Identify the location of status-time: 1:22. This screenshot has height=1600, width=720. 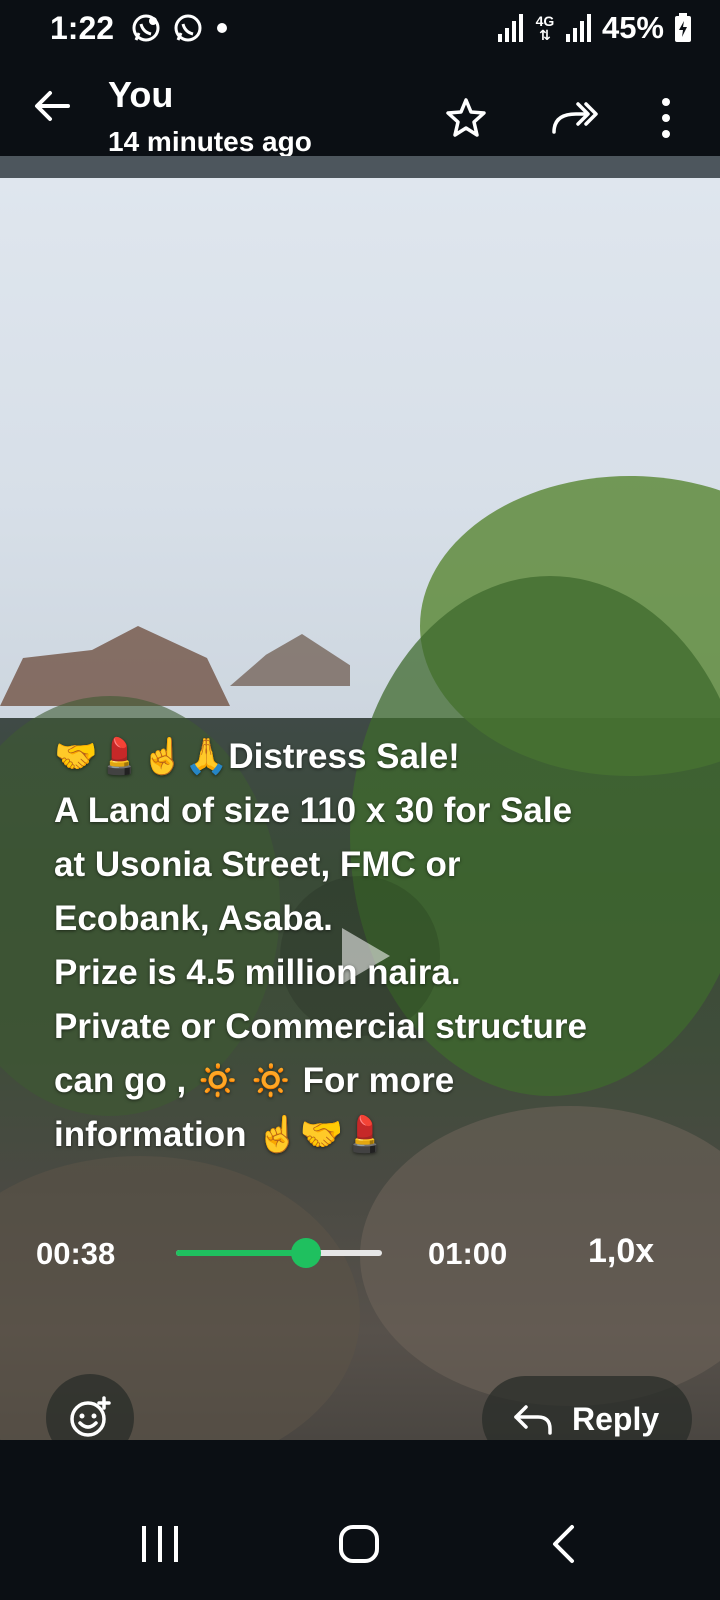
(82, 28).